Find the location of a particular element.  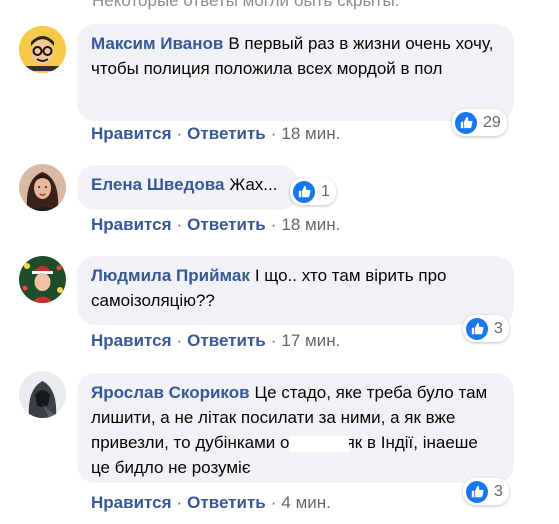

reaction-count: 1 is located at coordinates (313, 191).